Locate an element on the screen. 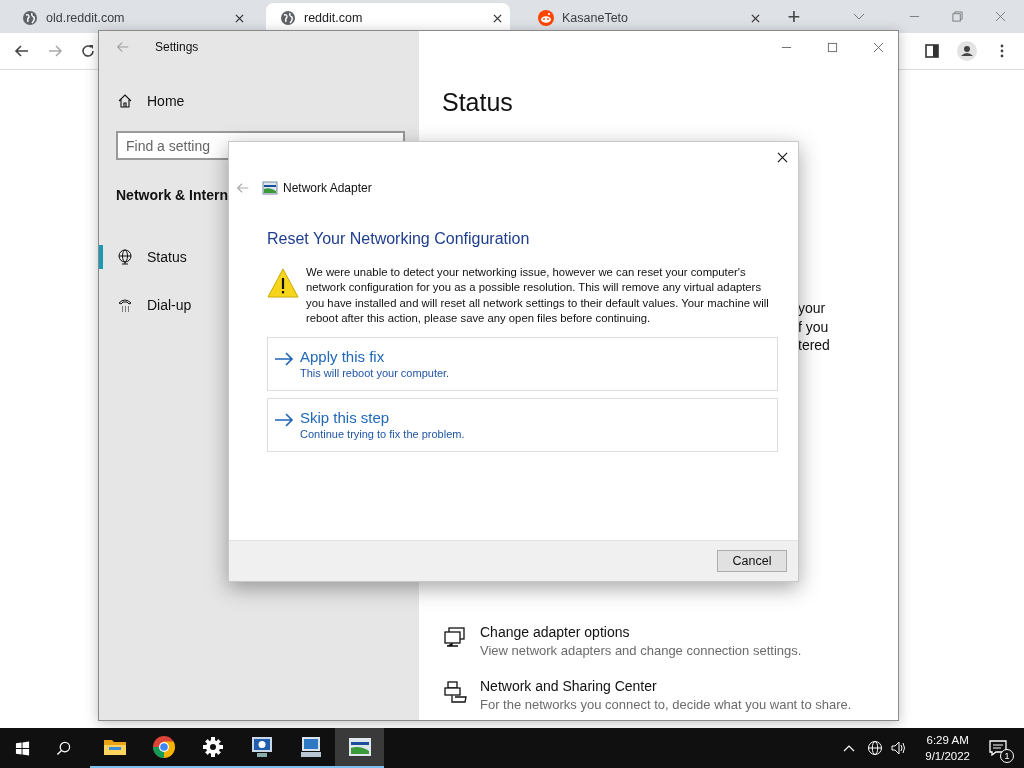 The image size is (1024, 768). dialog-heading: Reset Your Networking Configuration is located at coordinates (399, 239).